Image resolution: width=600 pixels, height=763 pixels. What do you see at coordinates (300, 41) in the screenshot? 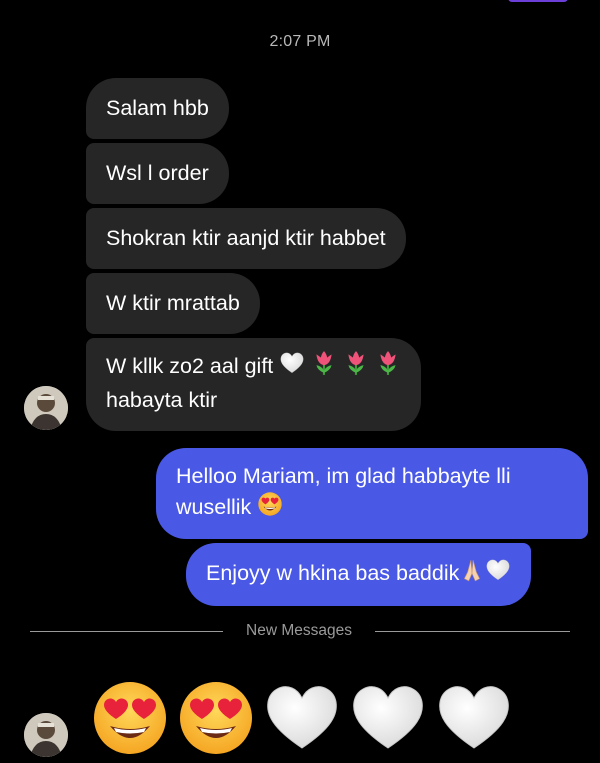
I see `message-timestamp: 2:07 PM` at bounding box center [300, 41].